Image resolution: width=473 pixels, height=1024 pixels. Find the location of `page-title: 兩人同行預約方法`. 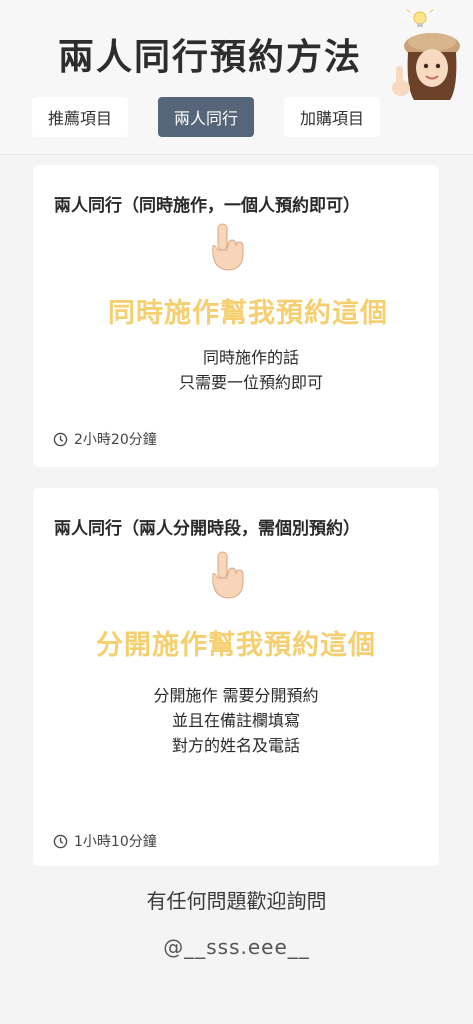

page-title: 兩人同行預約方法 is located at coordinates (210, 57).